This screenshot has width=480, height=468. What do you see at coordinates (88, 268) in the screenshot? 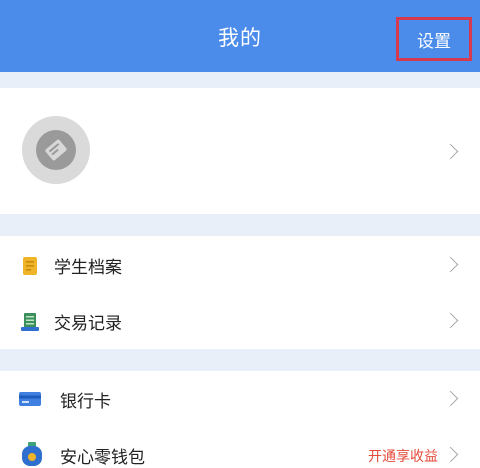
I see `menu-item-label: 学生档案` at bounding box center [88, 268].